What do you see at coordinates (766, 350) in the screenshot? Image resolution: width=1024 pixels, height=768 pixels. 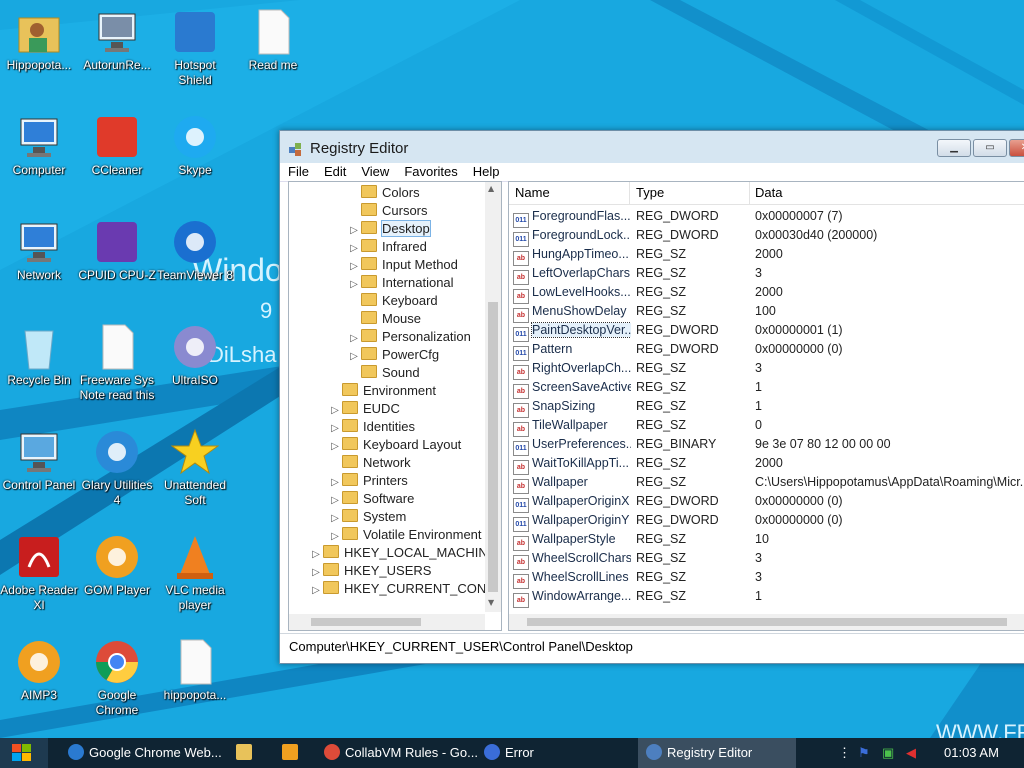 I see `registry-value-row: 011 Pattern REG_DWORD 0x00000000 (0)` at bounding box center [766, 350].